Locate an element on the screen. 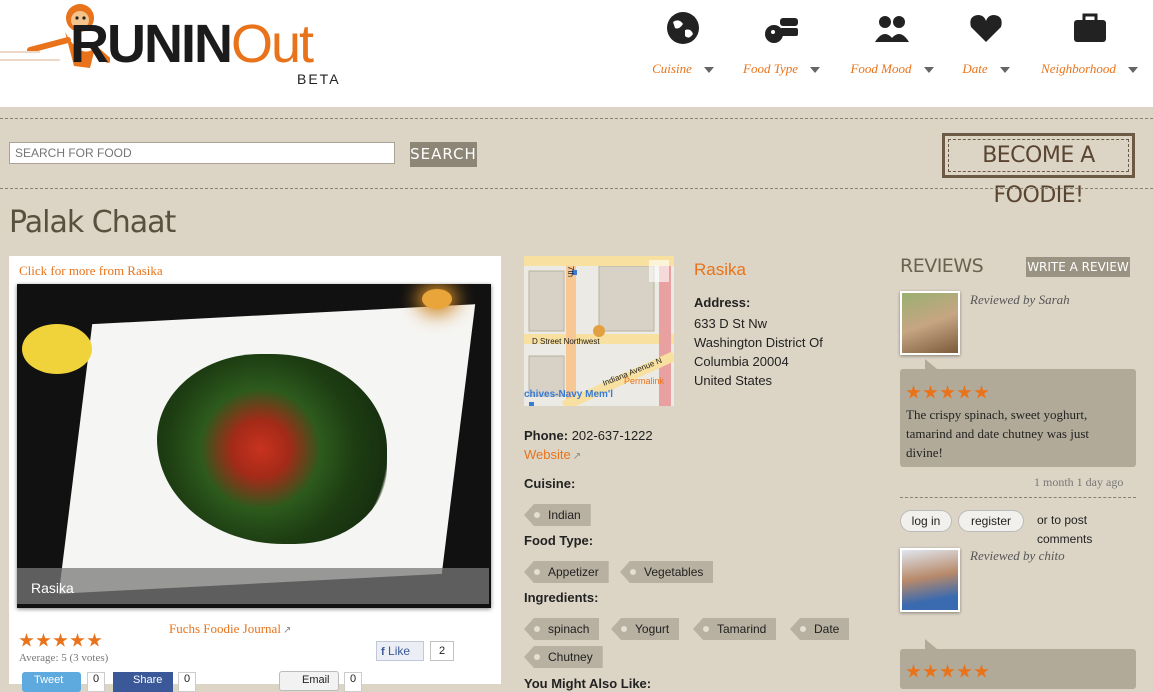  ingredient-tag: Date is located at coordinates (820, 629).